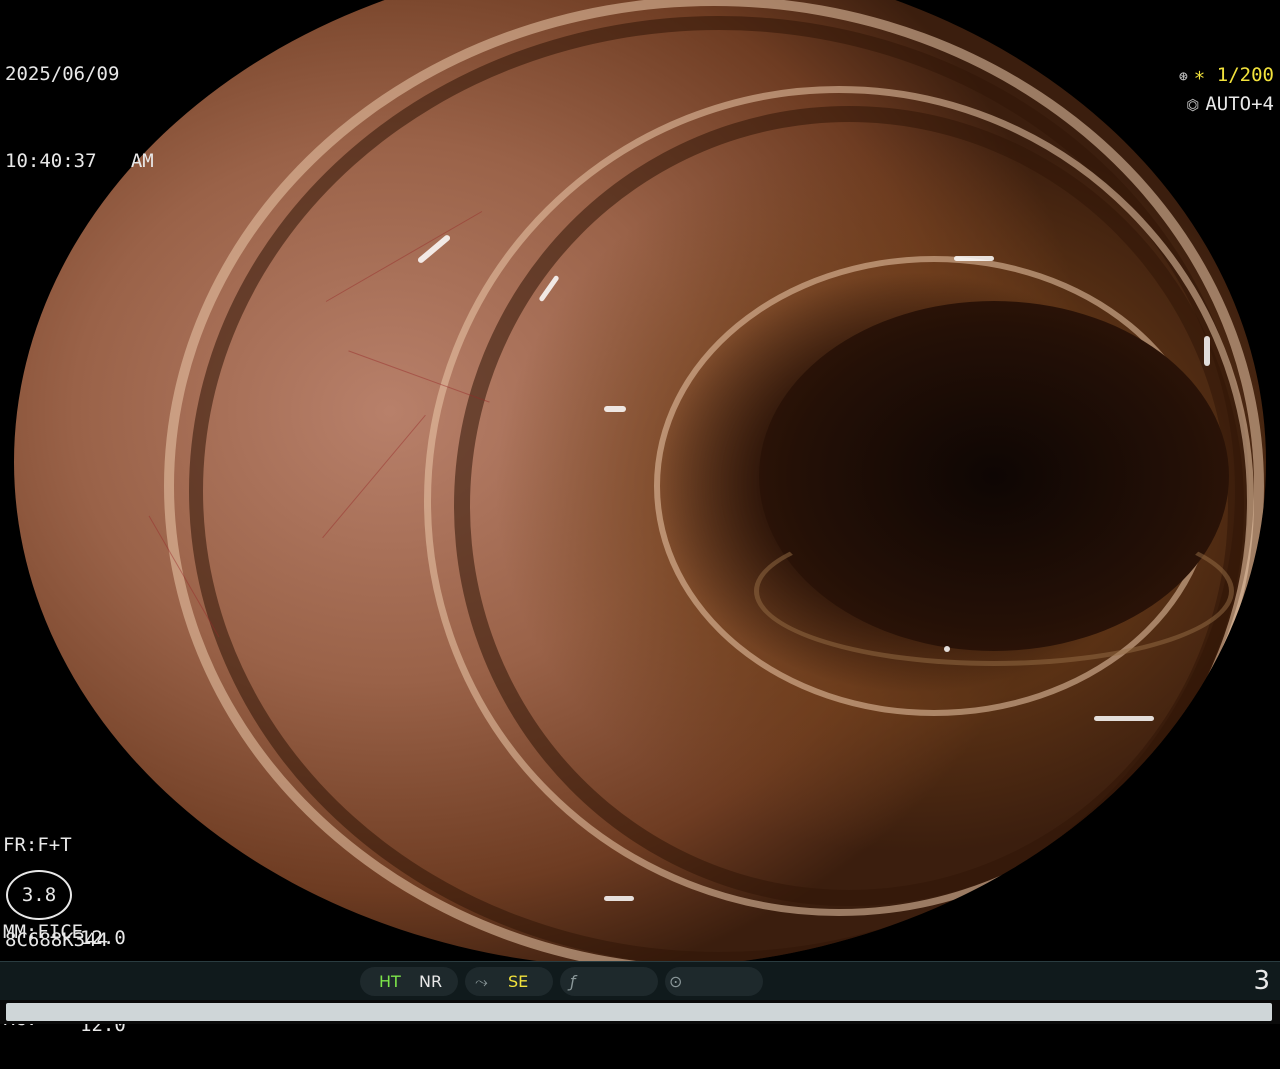 The image size is (1280, 1069). Describe the element at coordinates (1193, 105) in the screenshot. I see `iris-icon: ⏣` at that location.